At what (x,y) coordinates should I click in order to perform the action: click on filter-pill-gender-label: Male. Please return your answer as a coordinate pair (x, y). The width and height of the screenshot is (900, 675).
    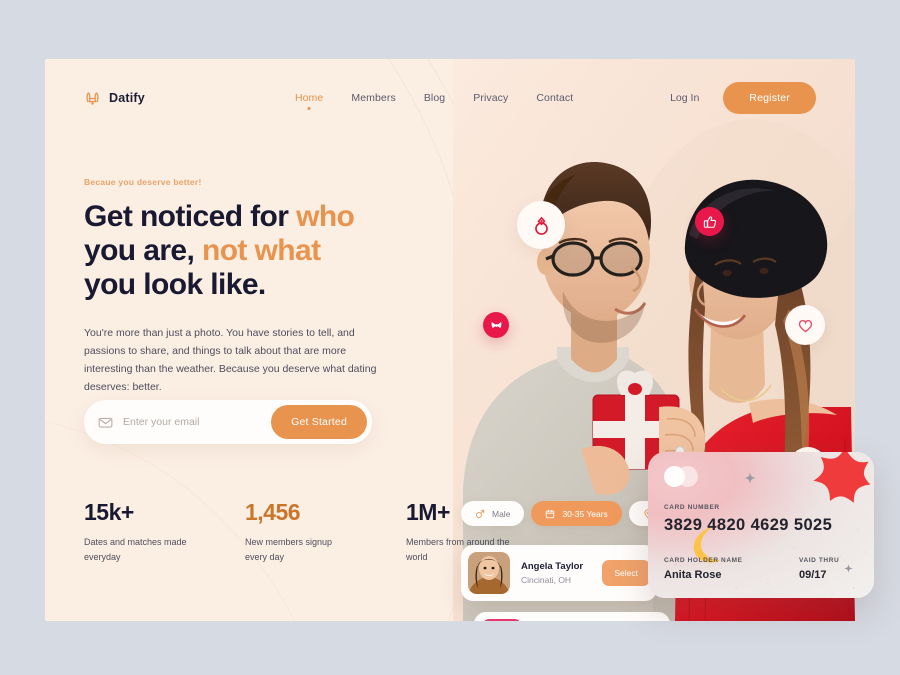
    Looking at the image, I should click on (501, 513).